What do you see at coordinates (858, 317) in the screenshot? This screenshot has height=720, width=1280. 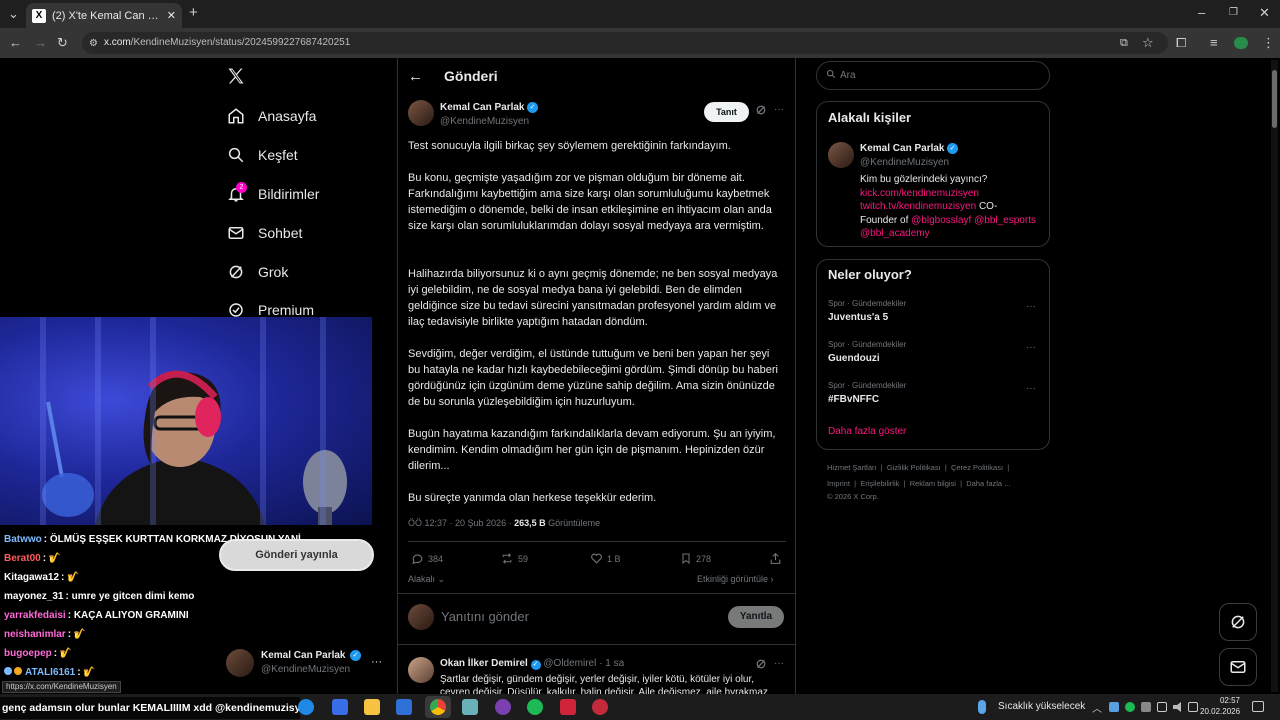 I see `trend-item: Juventus'a 5` at bounding box center [858, 317].